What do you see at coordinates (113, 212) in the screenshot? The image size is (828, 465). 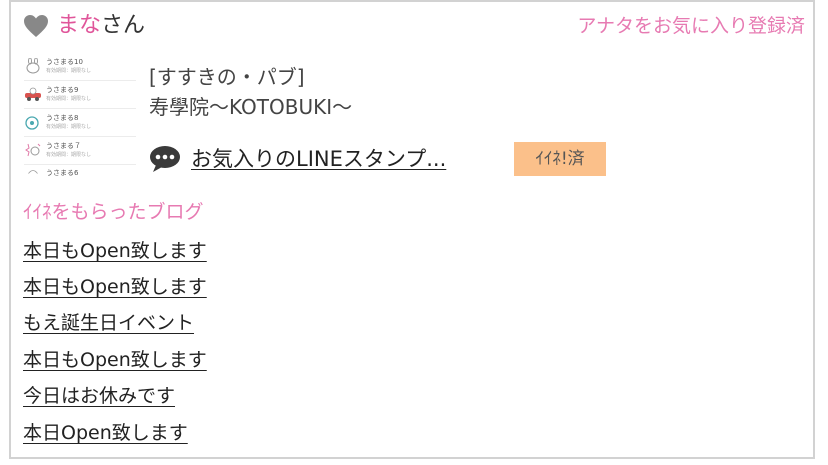 I see `liked-blogs-heading: ｲｲﾈをもらったブログ` at bounding box center [113, 212].